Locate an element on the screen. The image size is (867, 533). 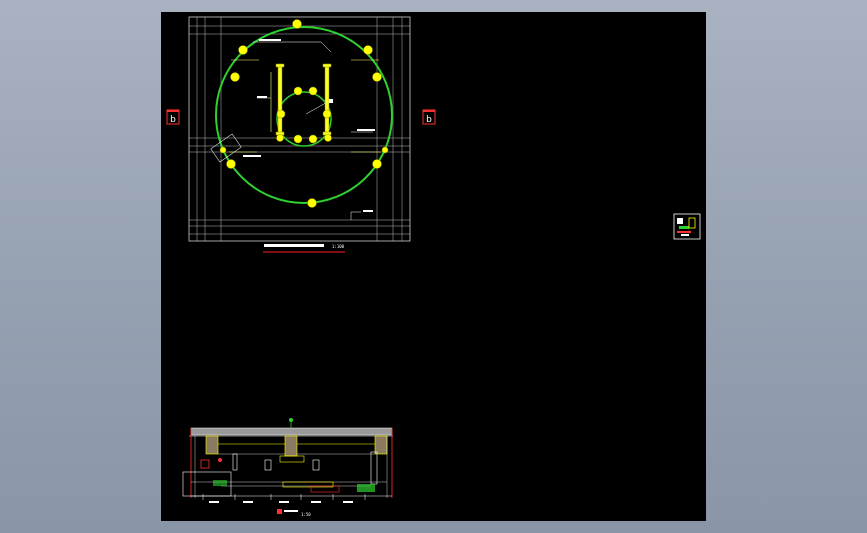
plan-view: 1:100 is located at coordinates (299, 134).